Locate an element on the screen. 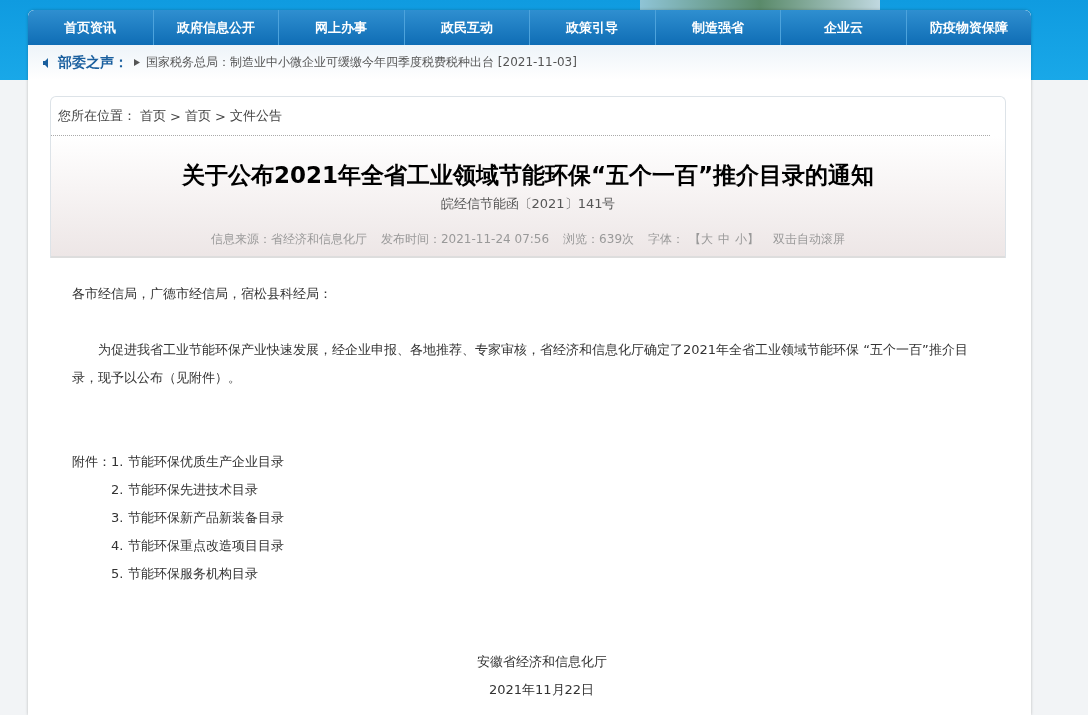  arrow-icon is located at coordinates (137, 62).